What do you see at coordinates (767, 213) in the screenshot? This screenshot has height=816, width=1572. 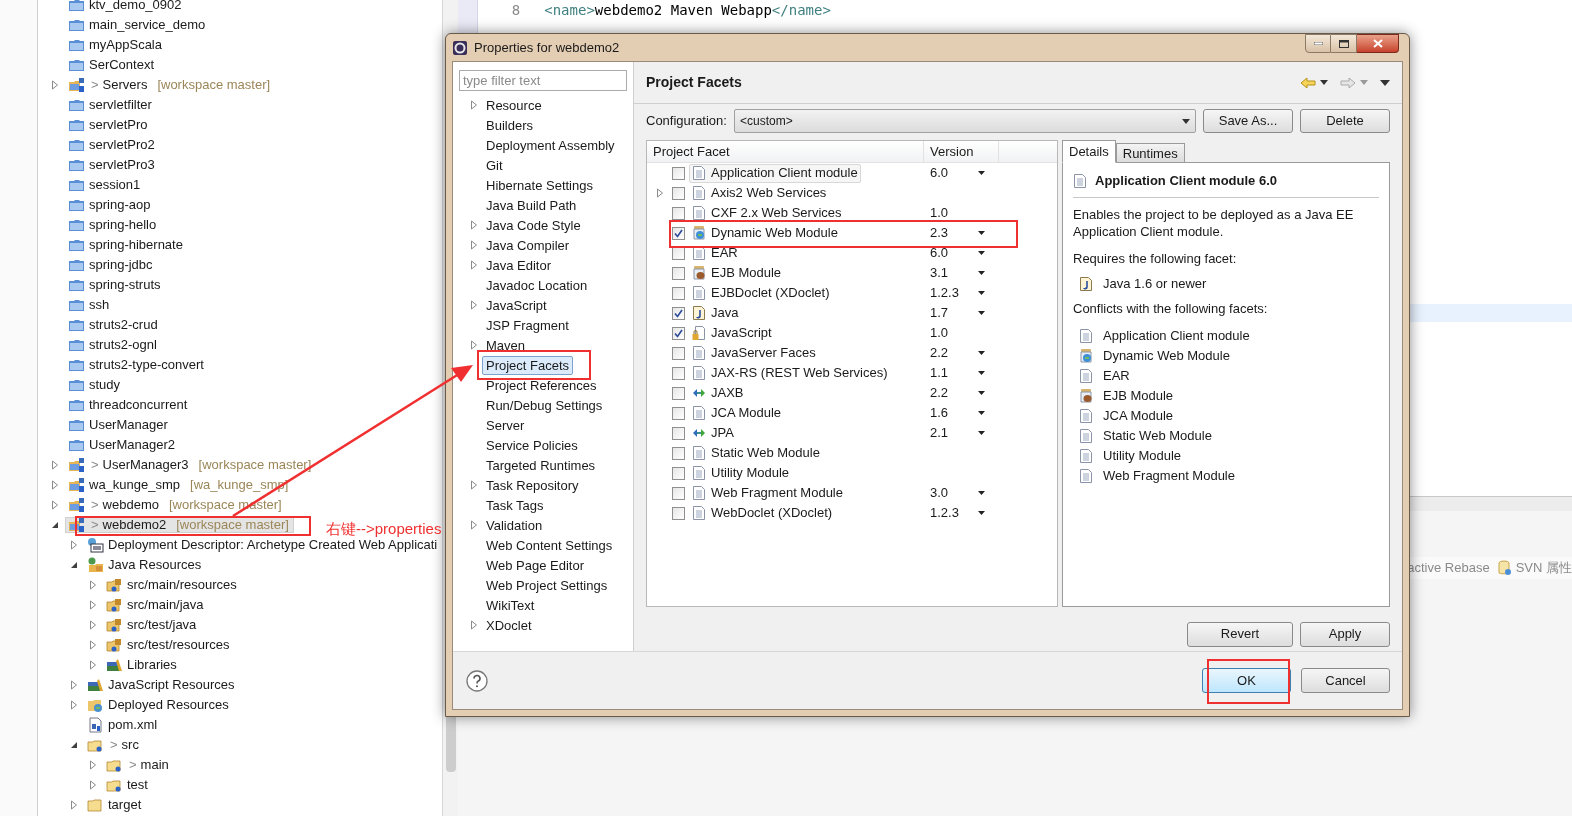 I see `facet-name: CXF 2.x Web Services` at bounding box center [767, 213].